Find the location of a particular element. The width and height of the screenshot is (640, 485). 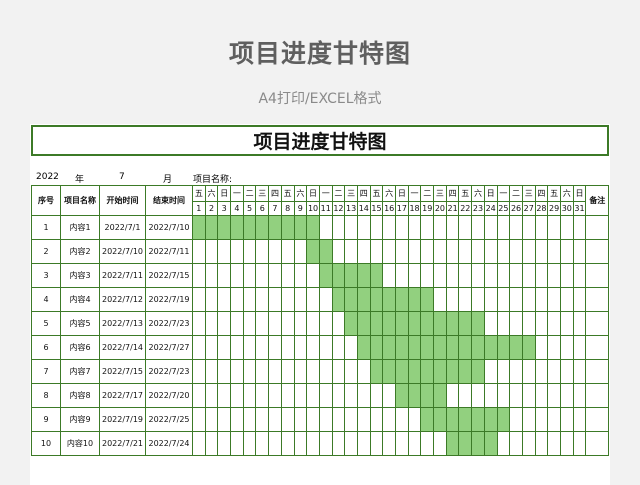

weekday-cell: 五 is located at coordinates (376, 193).